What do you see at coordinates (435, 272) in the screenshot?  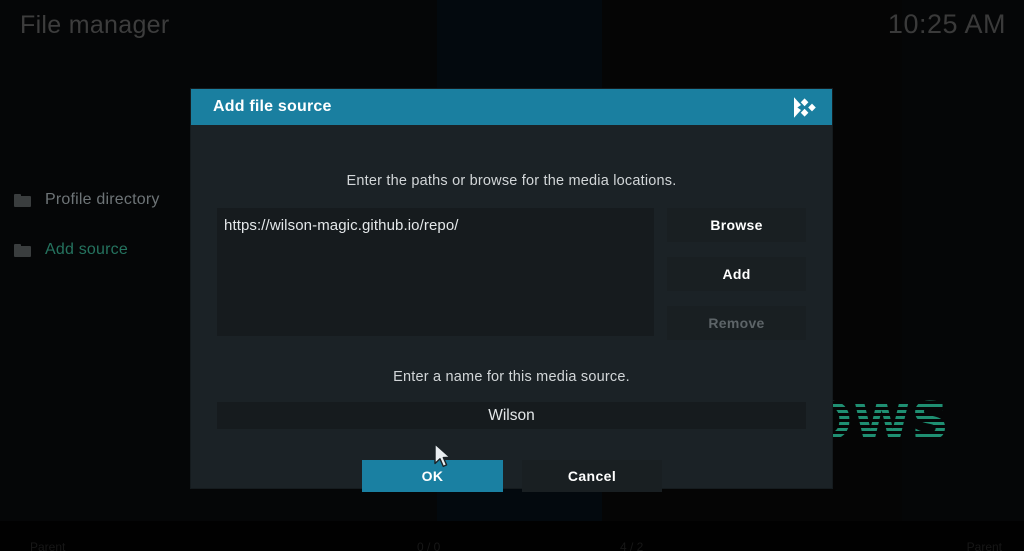 I see `path-list: https://wilson-magic.github.io/repo/` at bounding box center [435, 272].